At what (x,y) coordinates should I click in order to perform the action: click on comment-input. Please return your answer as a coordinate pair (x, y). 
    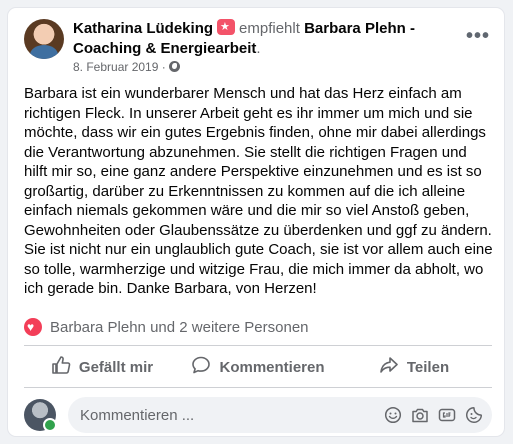
    Looking at the image, I should click on (228, 415).